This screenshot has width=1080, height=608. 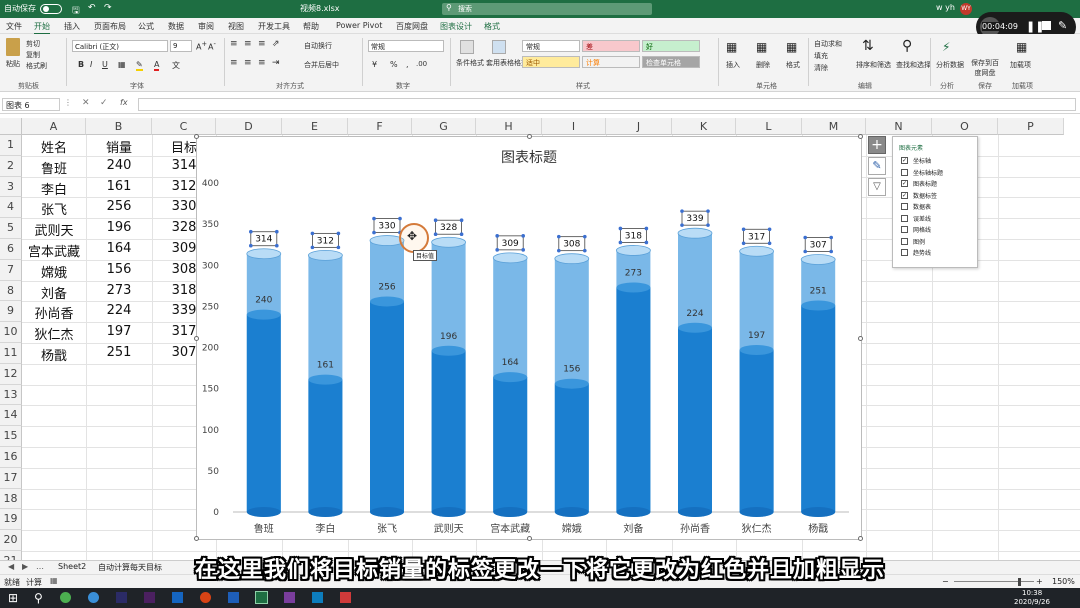 What do you see at coordinates (11, 228) in the screenshot?
I see `row-header: 5` at bounding box center [11, 228].